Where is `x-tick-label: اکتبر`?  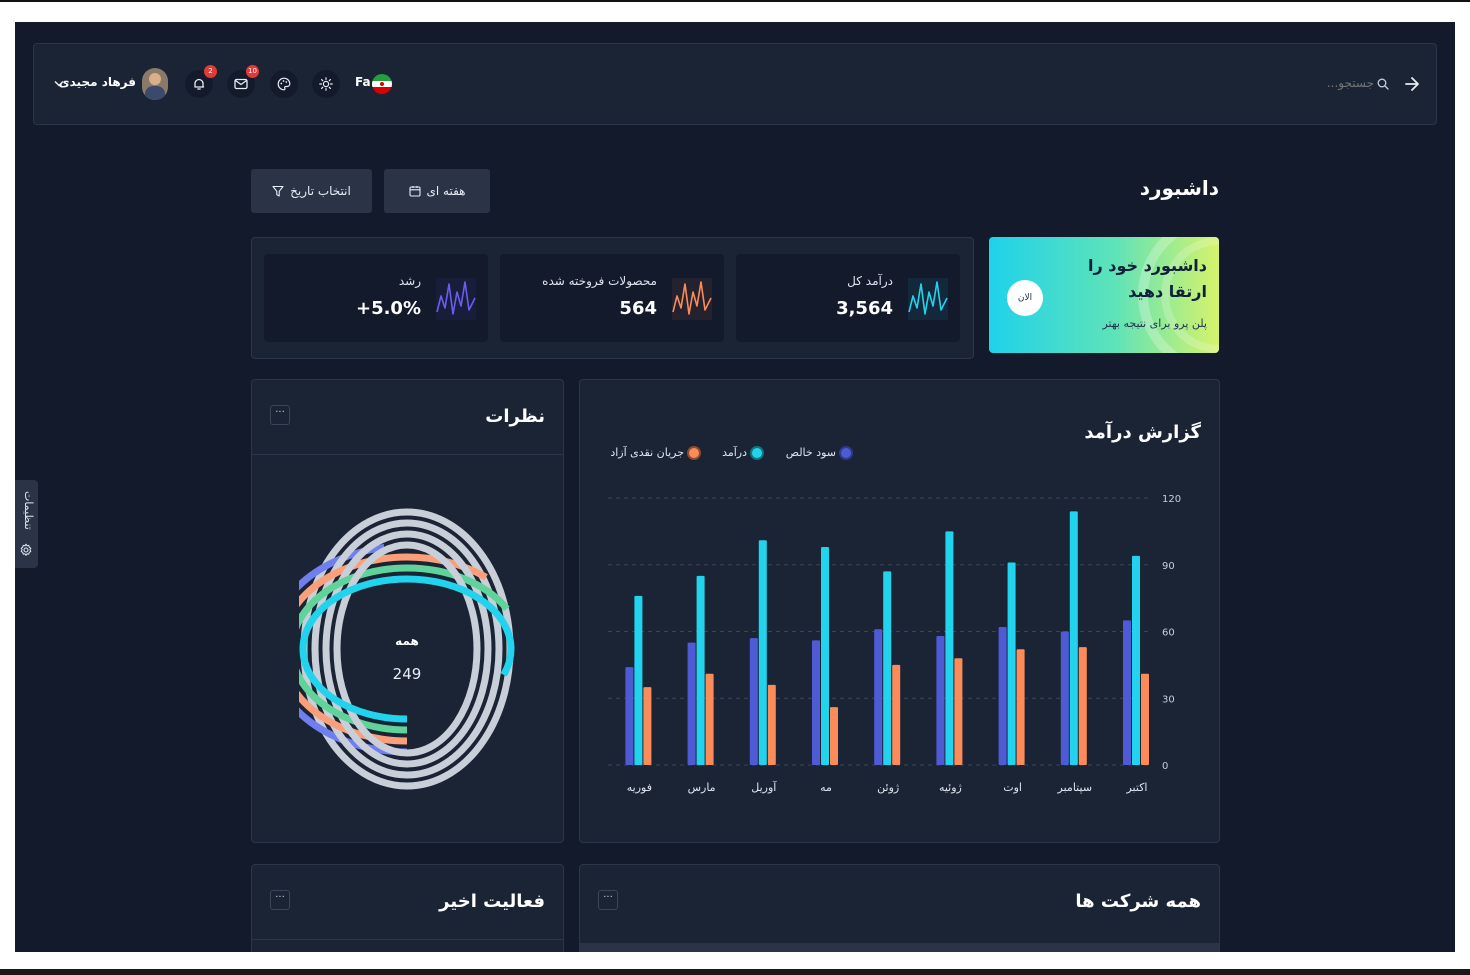 x-tick-label: اکتبر is located at coordinates (1136, 787).